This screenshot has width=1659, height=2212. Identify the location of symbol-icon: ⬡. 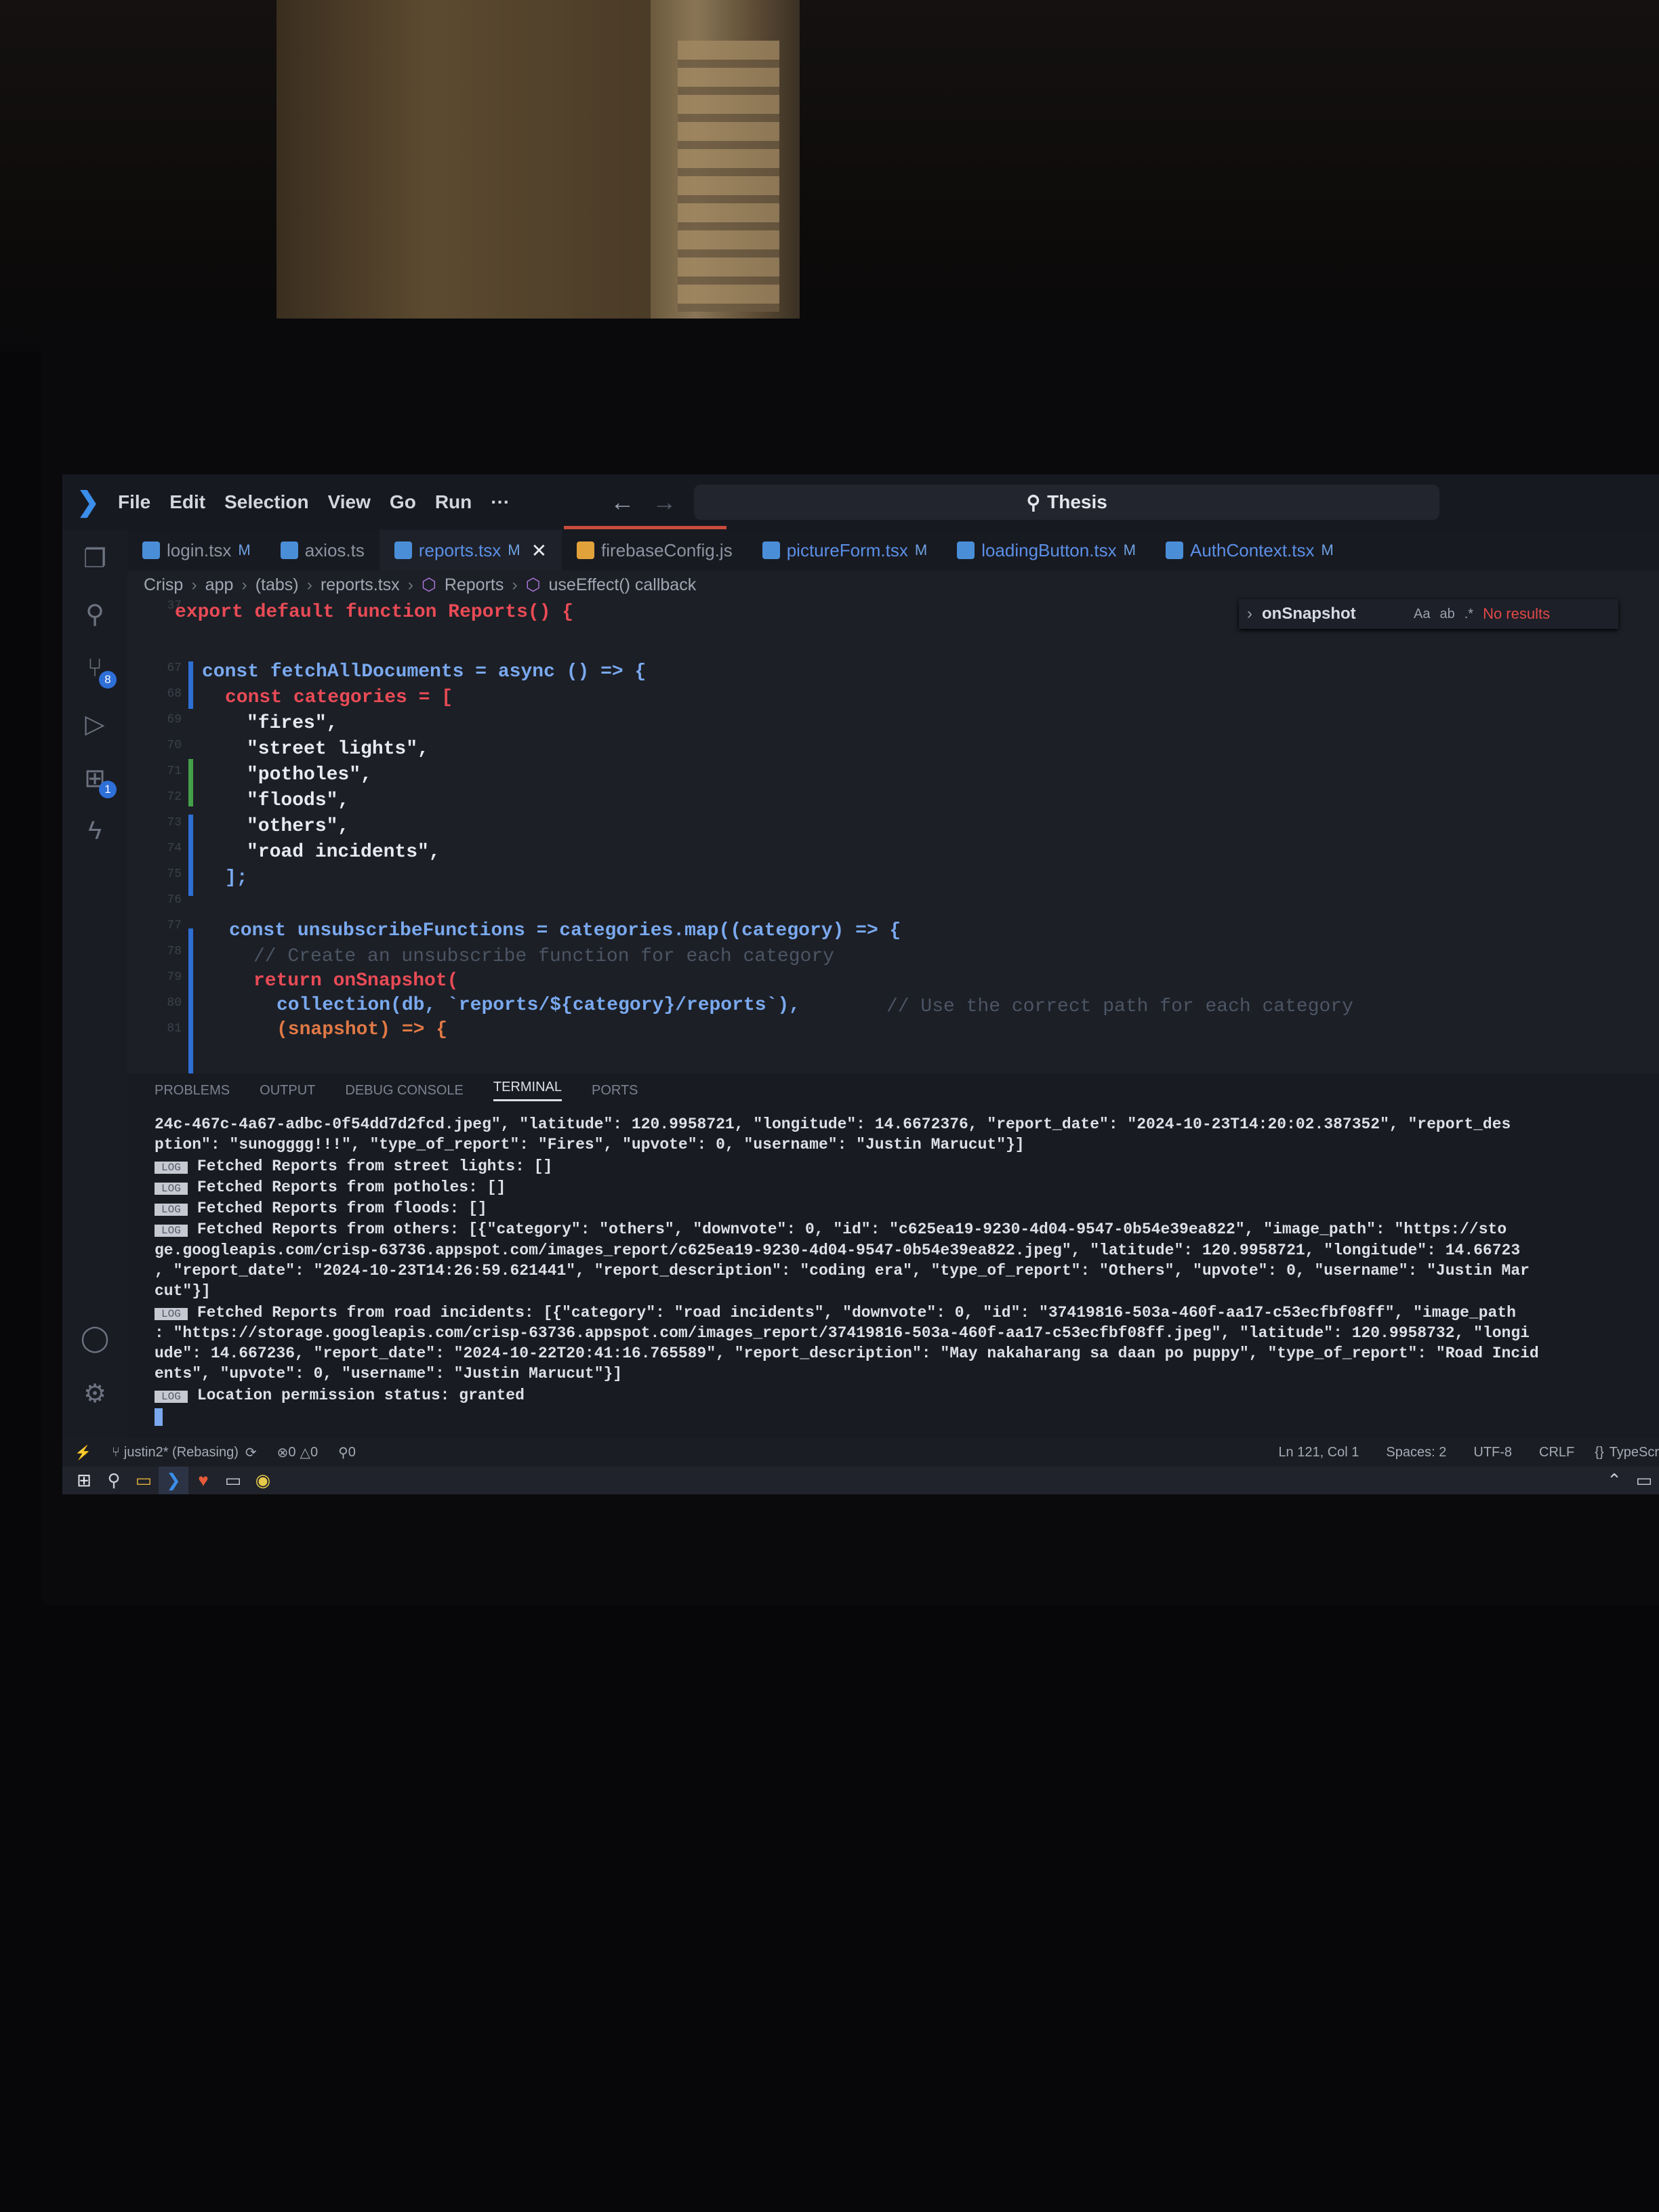
(429, 584).